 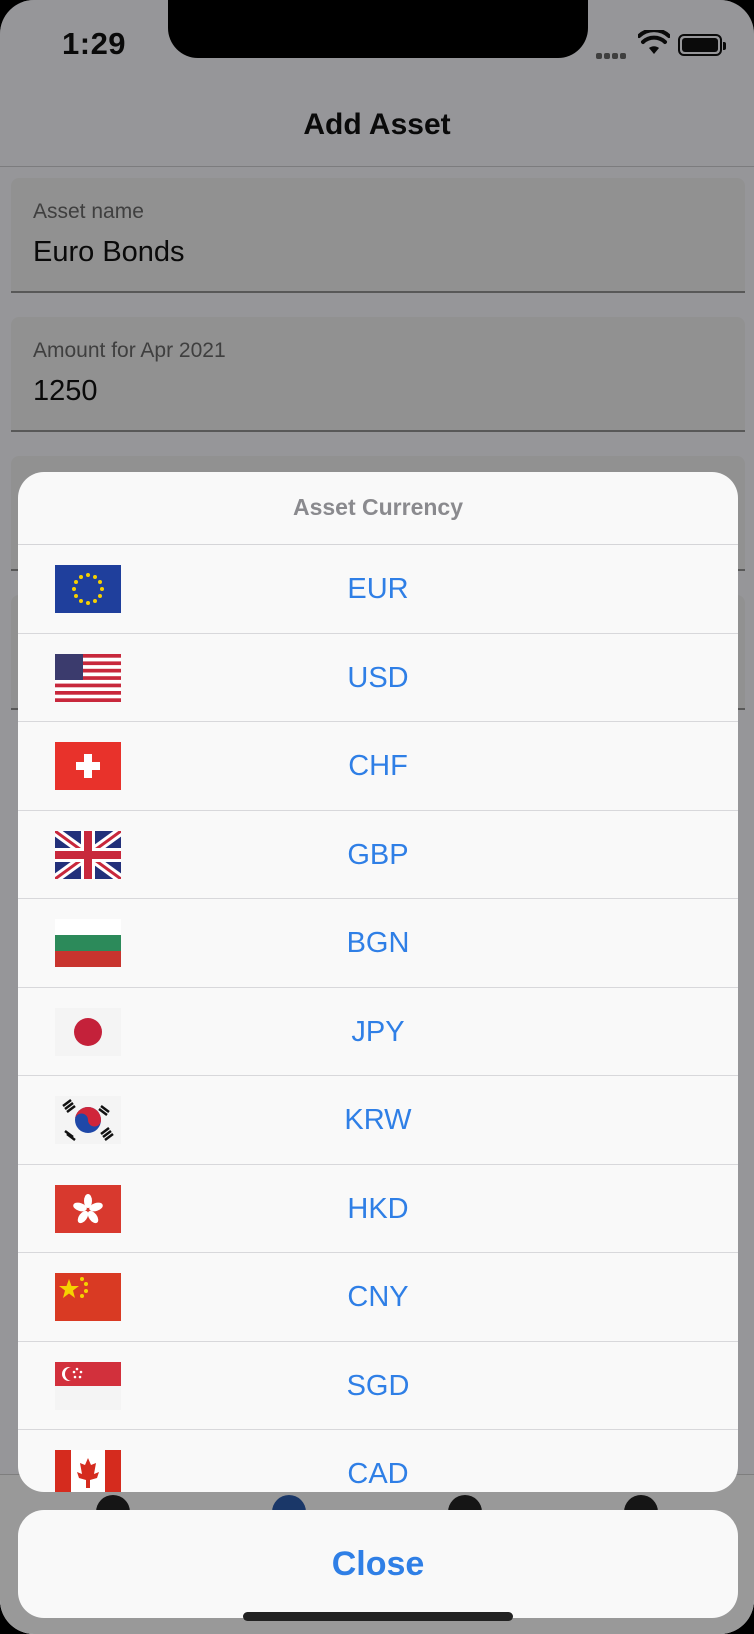 I want to click on currency-code: GBP, so click(x=378, y=854).